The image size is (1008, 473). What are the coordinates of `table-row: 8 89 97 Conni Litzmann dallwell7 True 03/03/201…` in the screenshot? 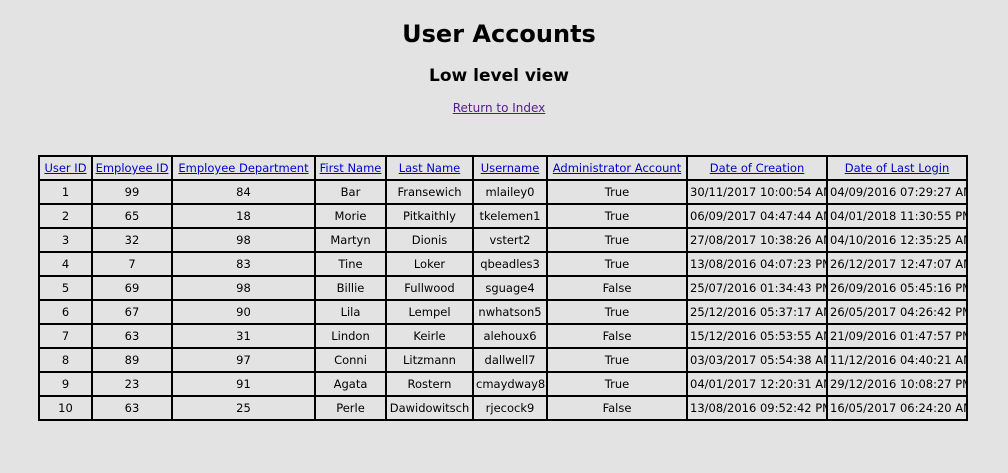 It's located at (503, 360).